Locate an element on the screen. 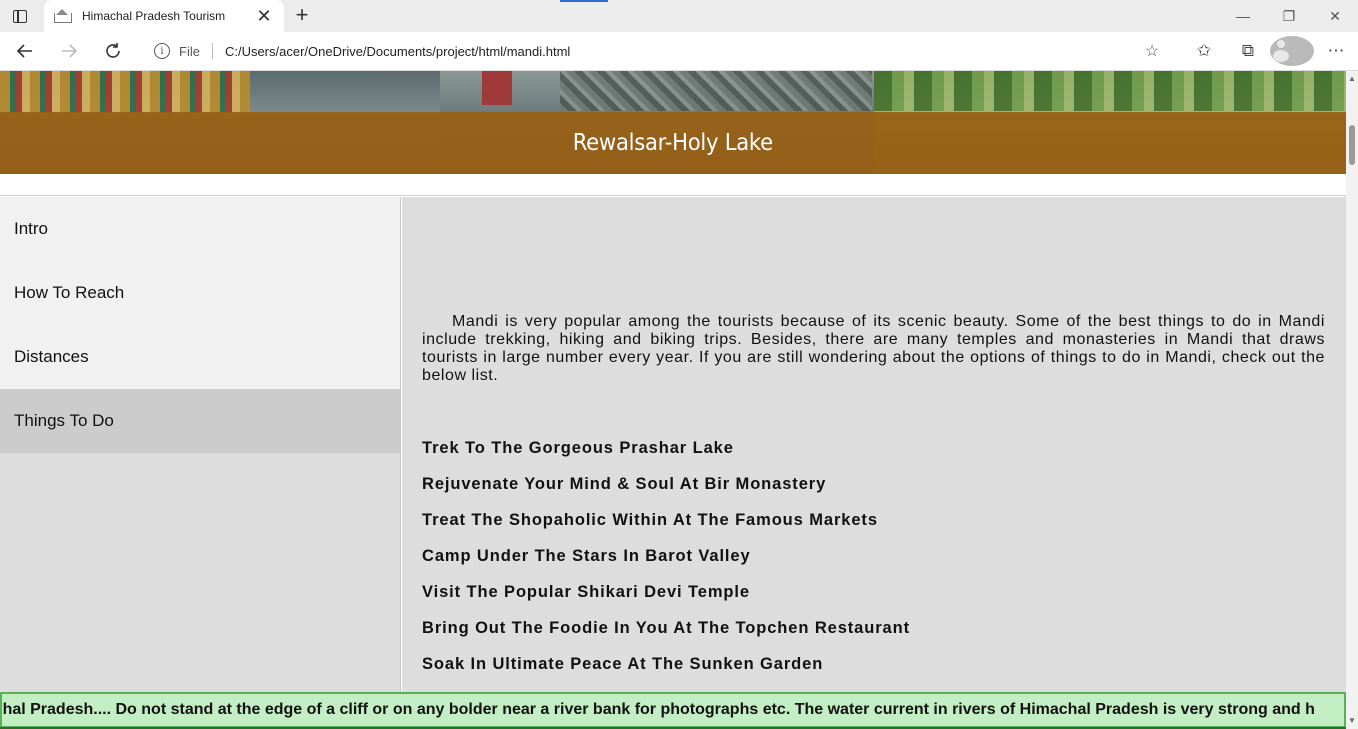 This screenshot has height=729, width=1358. banner: Rewalsar-Holy Lake is located at coordinates (673, 122).